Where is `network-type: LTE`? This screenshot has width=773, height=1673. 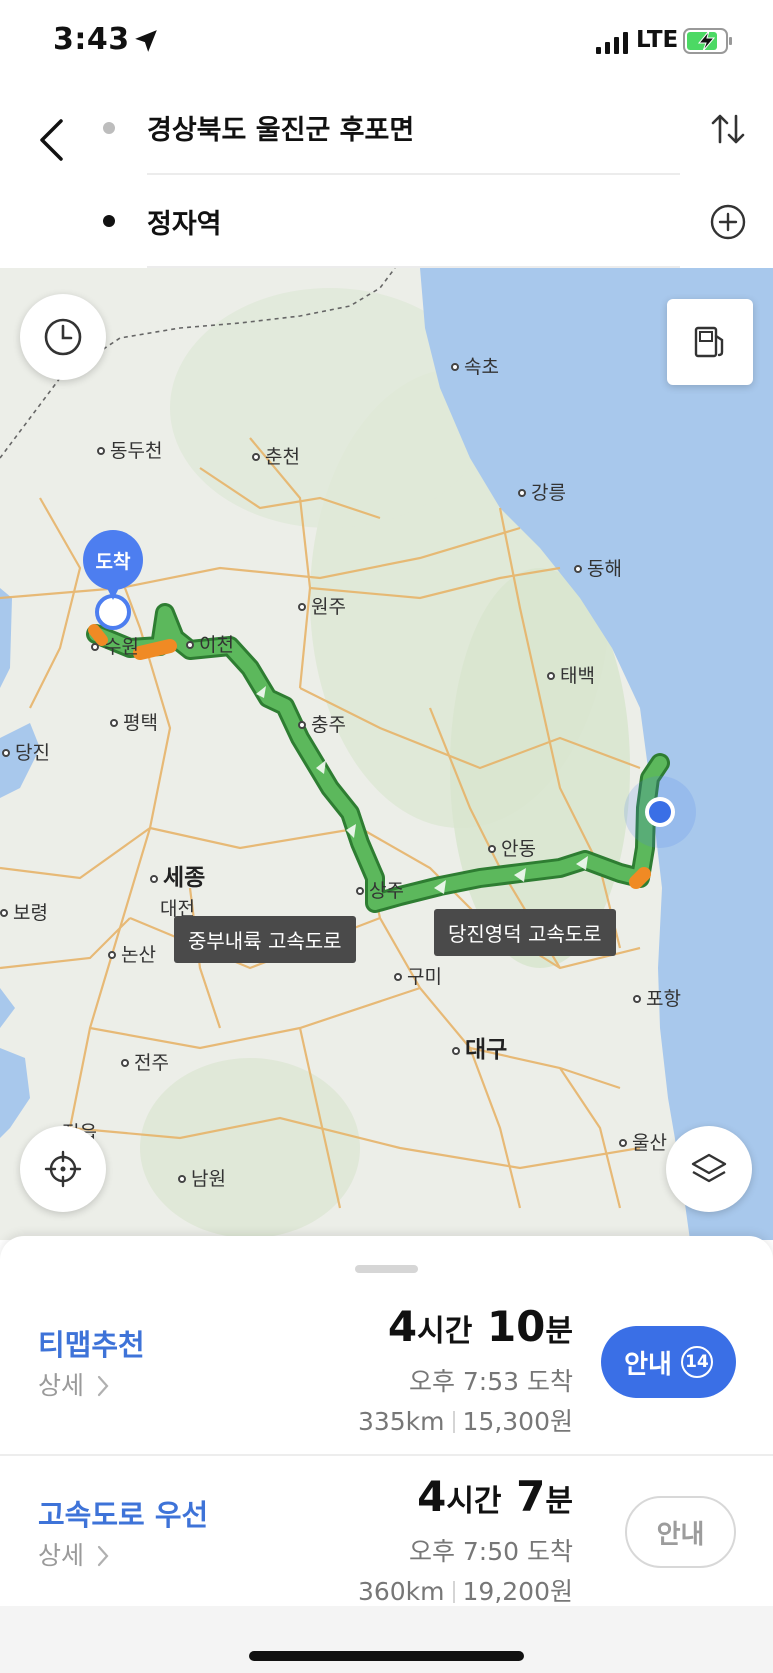 network-type: LTE is located at coordinates (657, 40).